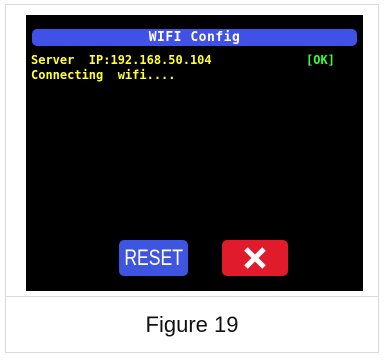 Image resolution: width=385 pixels, height=361 pixels. What do you see at coordinates (192, 324) in the screenshot?
I see `figure-caption: Figure 19` at bounding box center [192, 324].